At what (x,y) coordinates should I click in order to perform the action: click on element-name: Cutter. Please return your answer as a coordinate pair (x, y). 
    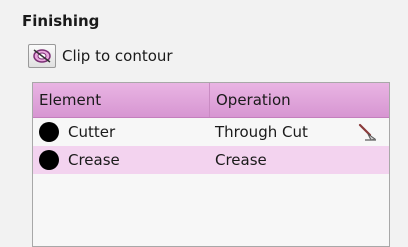
    Looking at the image, I should click on (92, 132).